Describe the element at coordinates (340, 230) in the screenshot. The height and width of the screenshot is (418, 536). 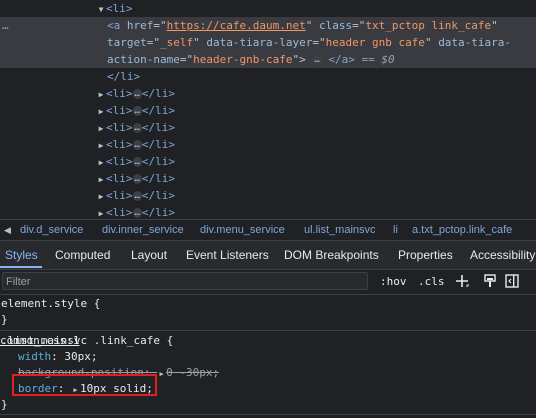
I see `breadcrumb-item: ul.list_mainsvc` at that location.